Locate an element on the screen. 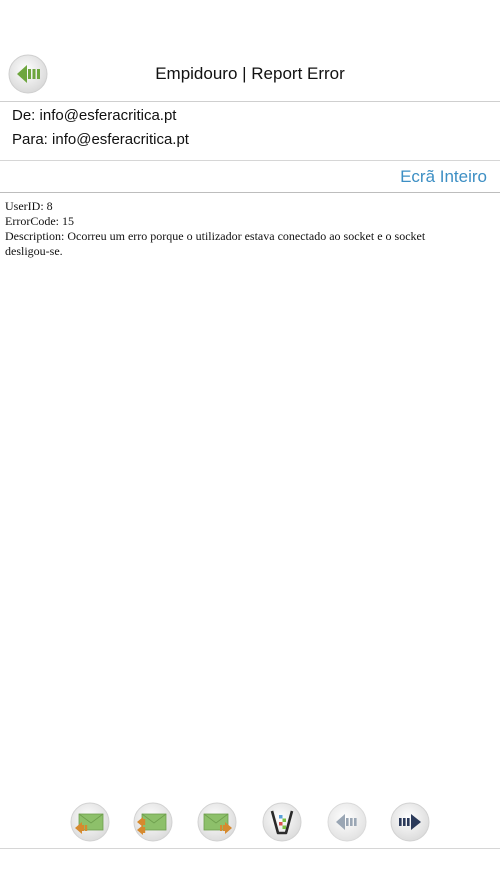 The image size is (500, 890). next-arrow-icon is located at coordinates (410, 822).